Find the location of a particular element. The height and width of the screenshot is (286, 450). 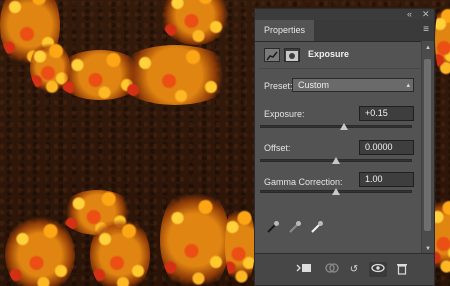

white-point-eyedropper-icon is located at coordinates (317, 227).